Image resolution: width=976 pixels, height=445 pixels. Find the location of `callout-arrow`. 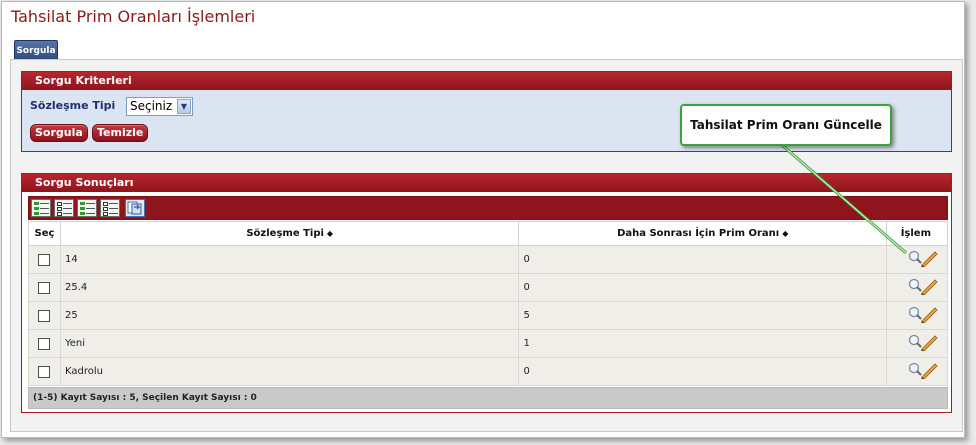

callout-arrow is located at coordinates (844, 199).